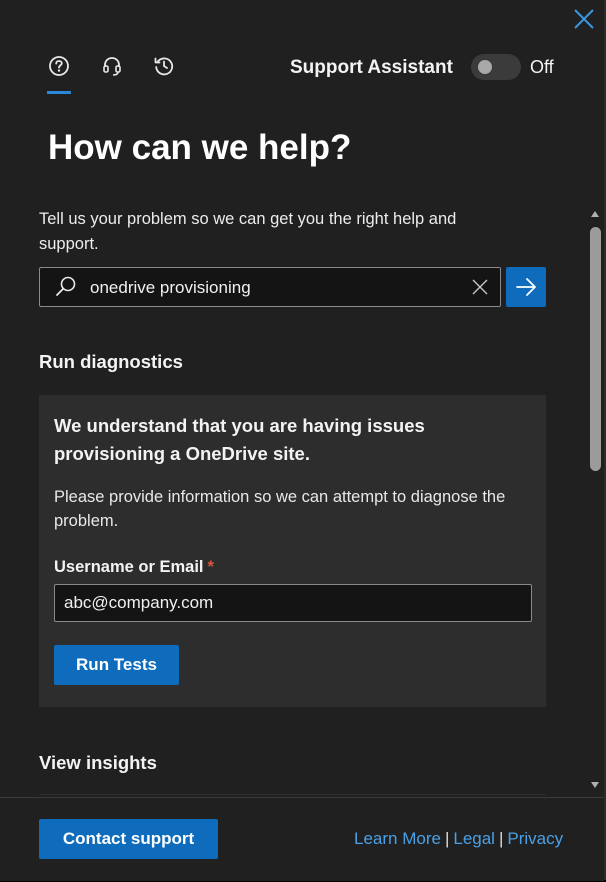 Image resolution: width=606 pixels, height=882 pixels. I want to click on vertical-scrollbar, so click(595, 500).